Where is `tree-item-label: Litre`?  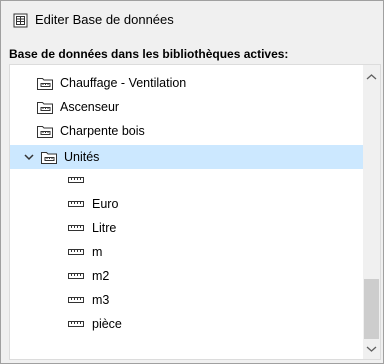 tree-item-label: Litre is located at coordinates (104, 228).